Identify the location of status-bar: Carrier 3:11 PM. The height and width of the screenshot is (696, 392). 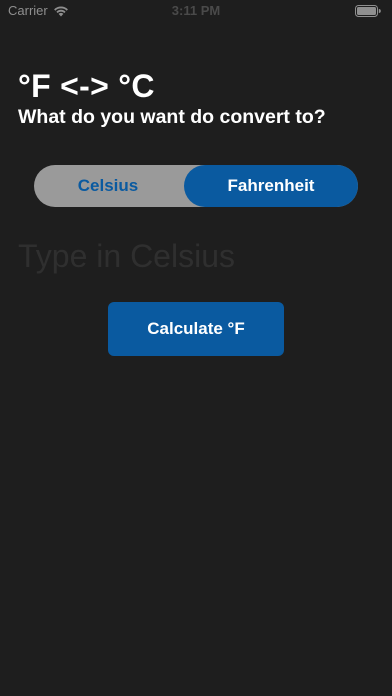
(196, 11).